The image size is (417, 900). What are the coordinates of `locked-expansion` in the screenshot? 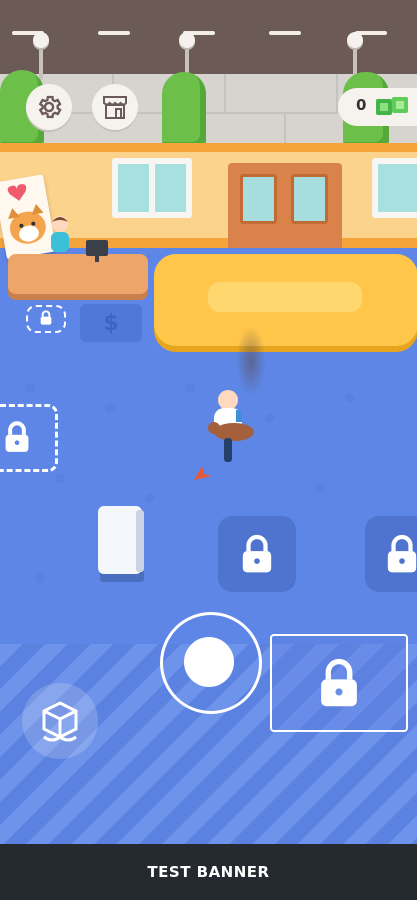 It's located at (339, 683).